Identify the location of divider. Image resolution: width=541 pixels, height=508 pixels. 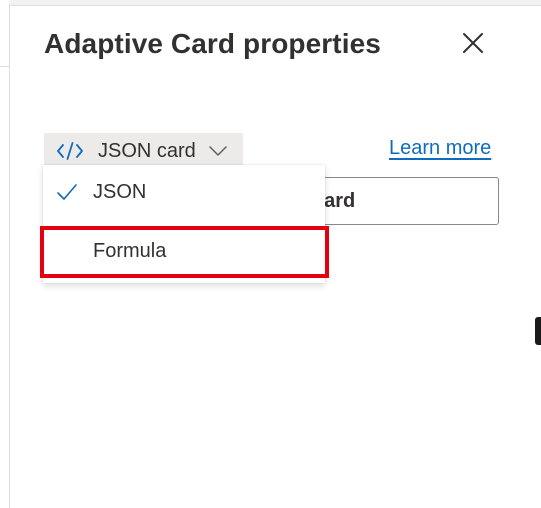
(4, 66).